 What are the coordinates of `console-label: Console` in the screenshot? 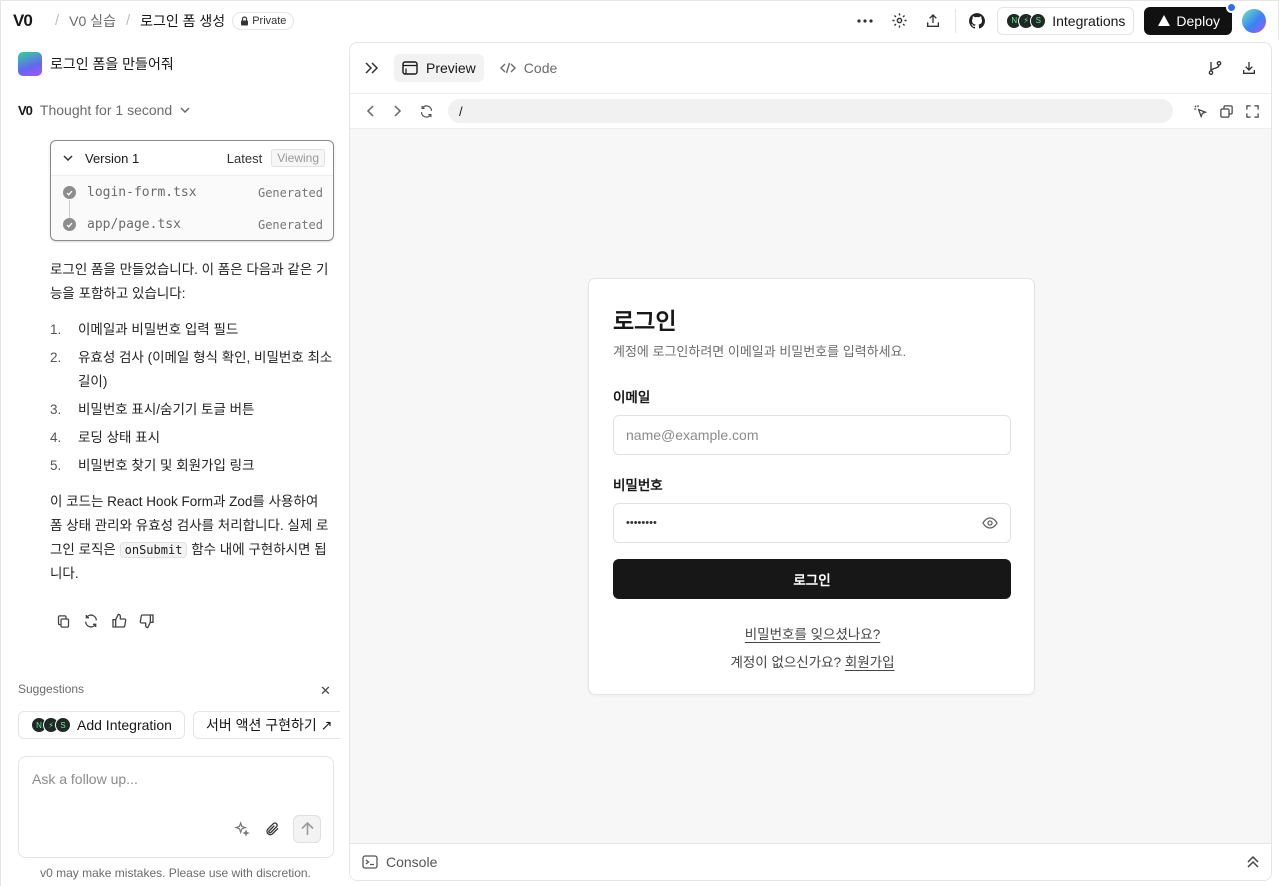 It's located at (412, 862).